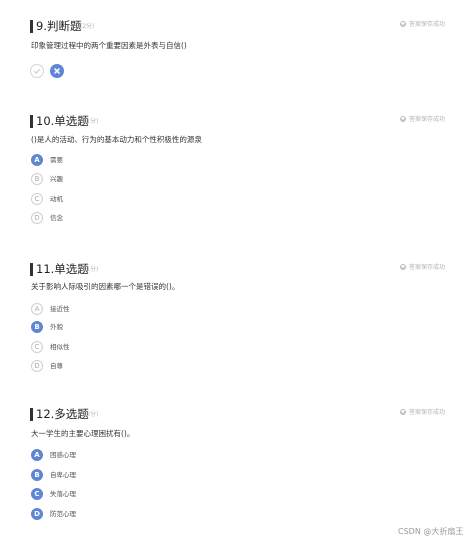  I want to click on answer-false-button, so click(57, 71).